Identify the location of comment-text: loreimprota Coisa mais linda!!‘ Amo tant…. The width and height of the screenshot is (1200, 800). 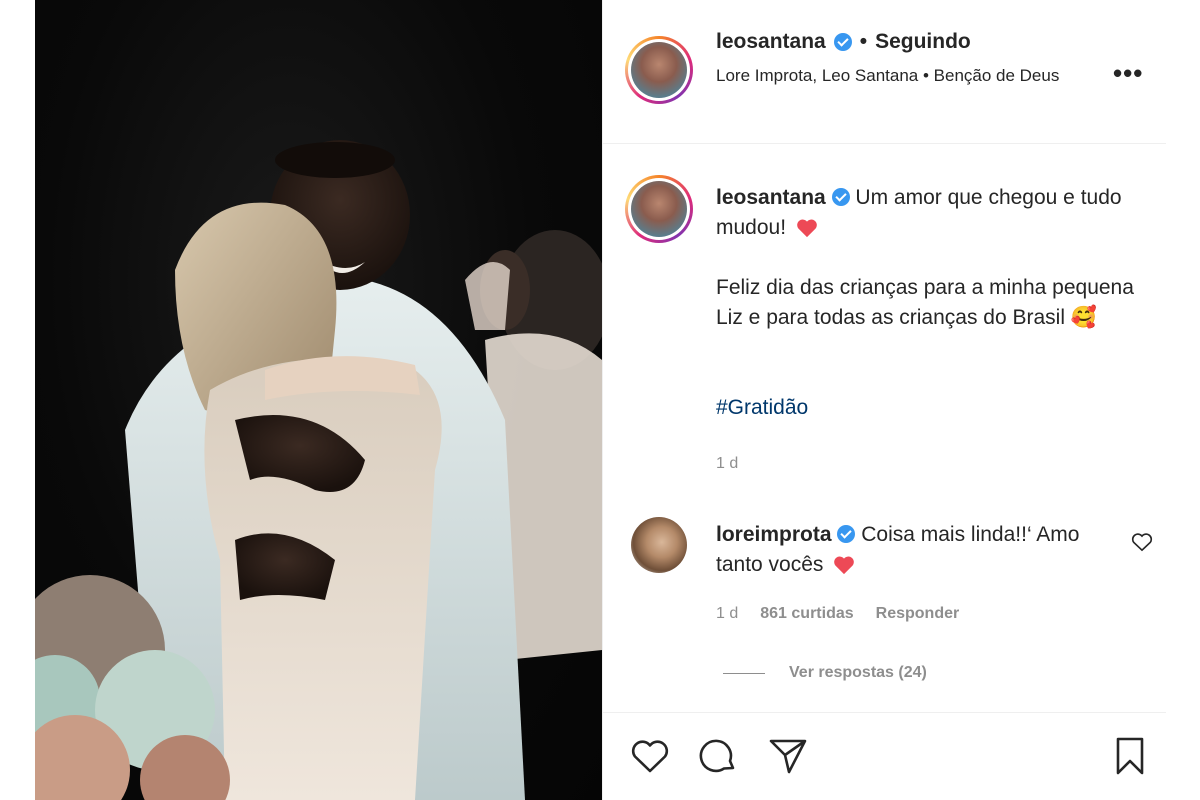
(906, 550).